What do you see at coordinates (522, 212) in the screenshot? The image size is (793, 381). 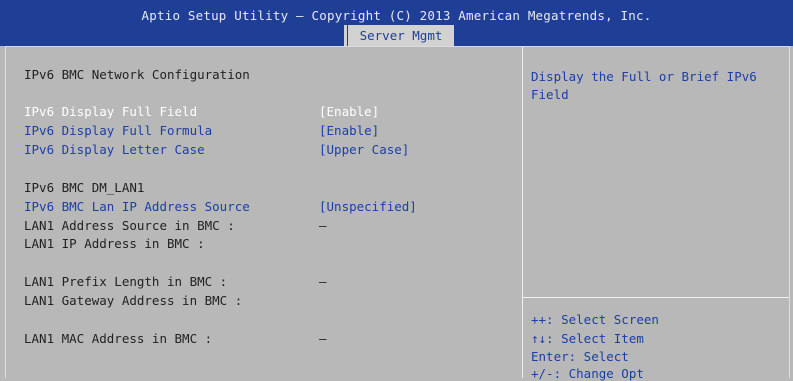 I see `panel-divider` at bounding box center [522, 212].